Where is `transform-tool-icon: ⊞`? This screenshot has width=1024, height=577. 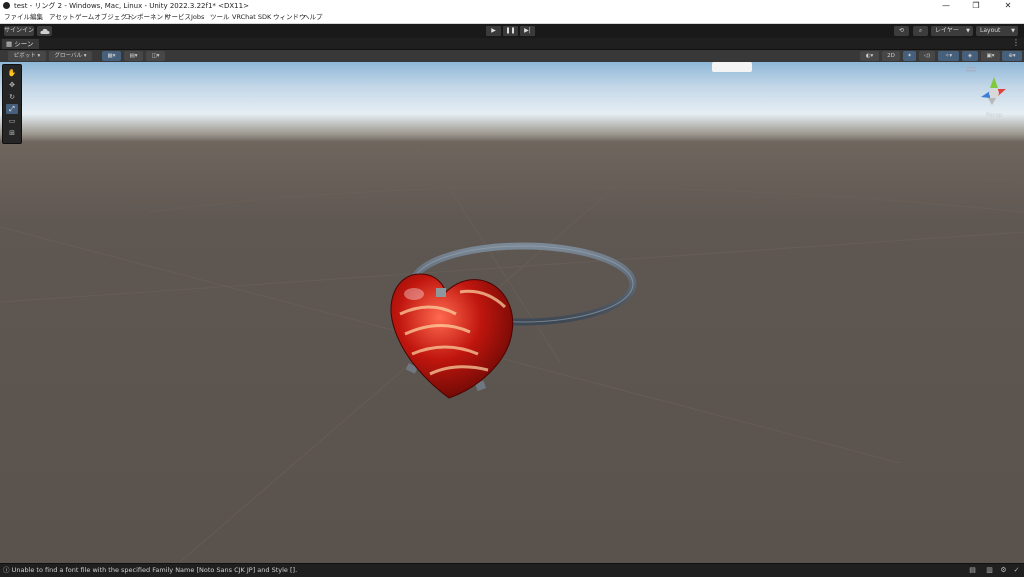
transform-tool-icon: ⊞ is located at coordinates (12, 133).